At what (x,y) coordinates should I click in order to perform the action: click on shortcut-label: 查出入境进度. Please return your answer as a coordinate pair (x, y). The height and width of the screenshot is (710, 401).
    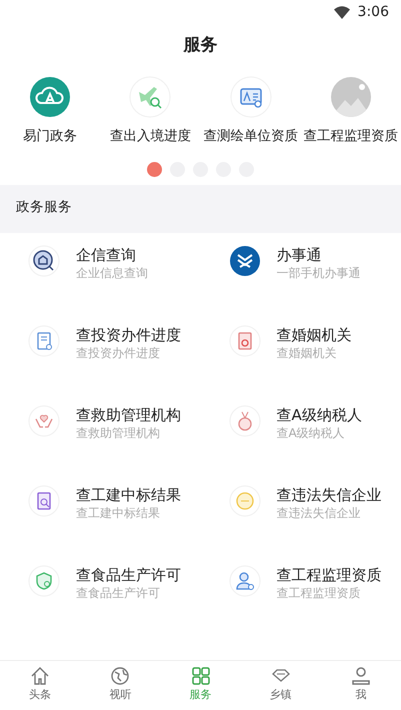
    Looking at the image, I should click on (150, 136).